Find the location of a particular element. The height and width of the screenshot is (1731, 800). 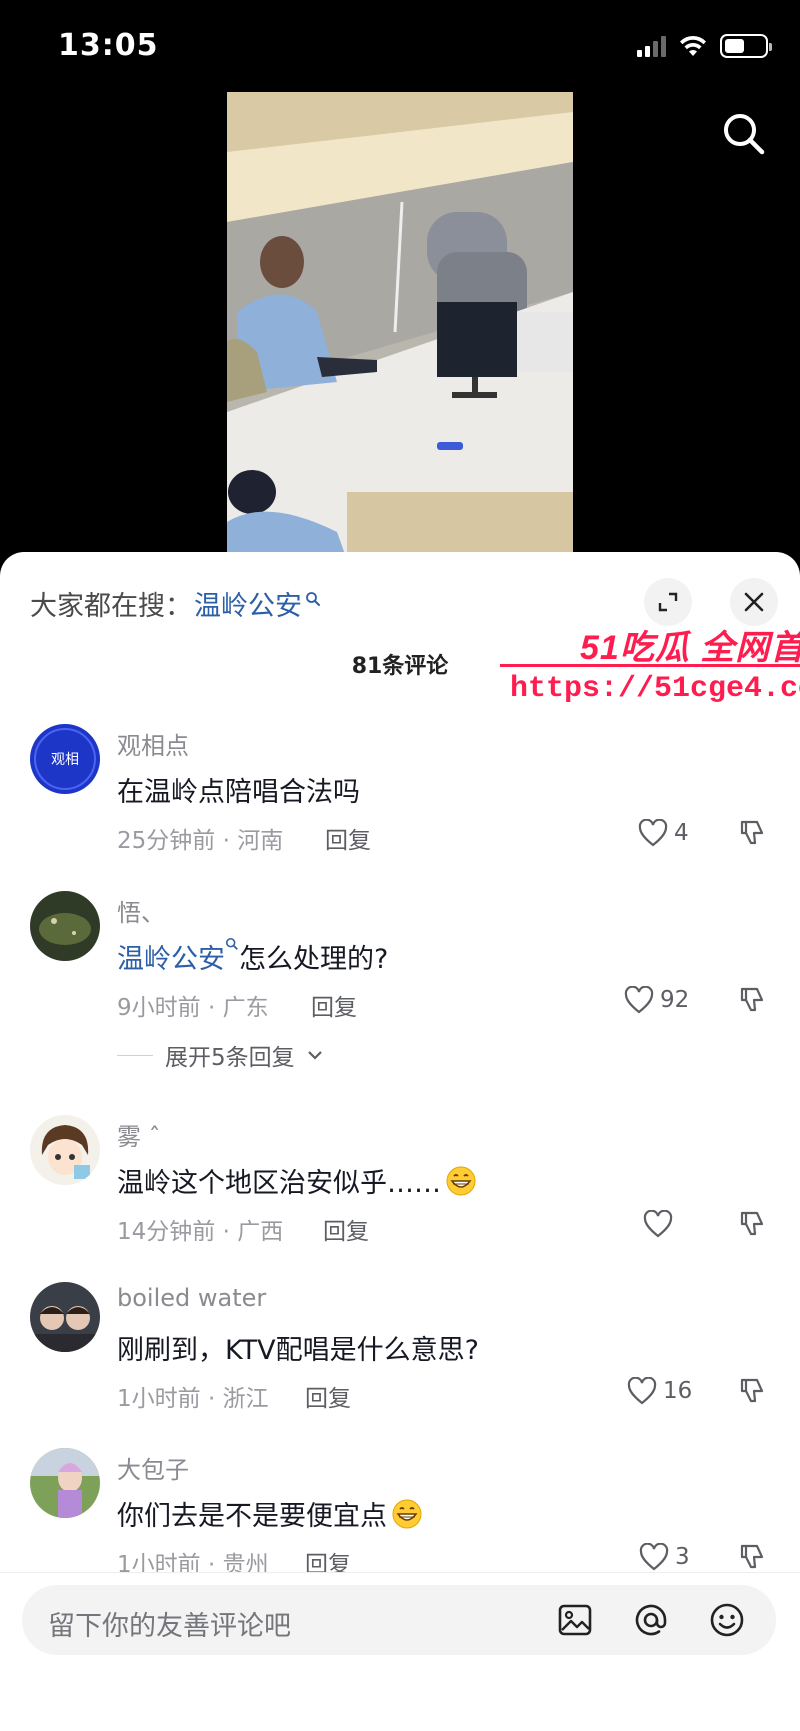

status-bar: 13:05 is located at coordinates (400, 46).